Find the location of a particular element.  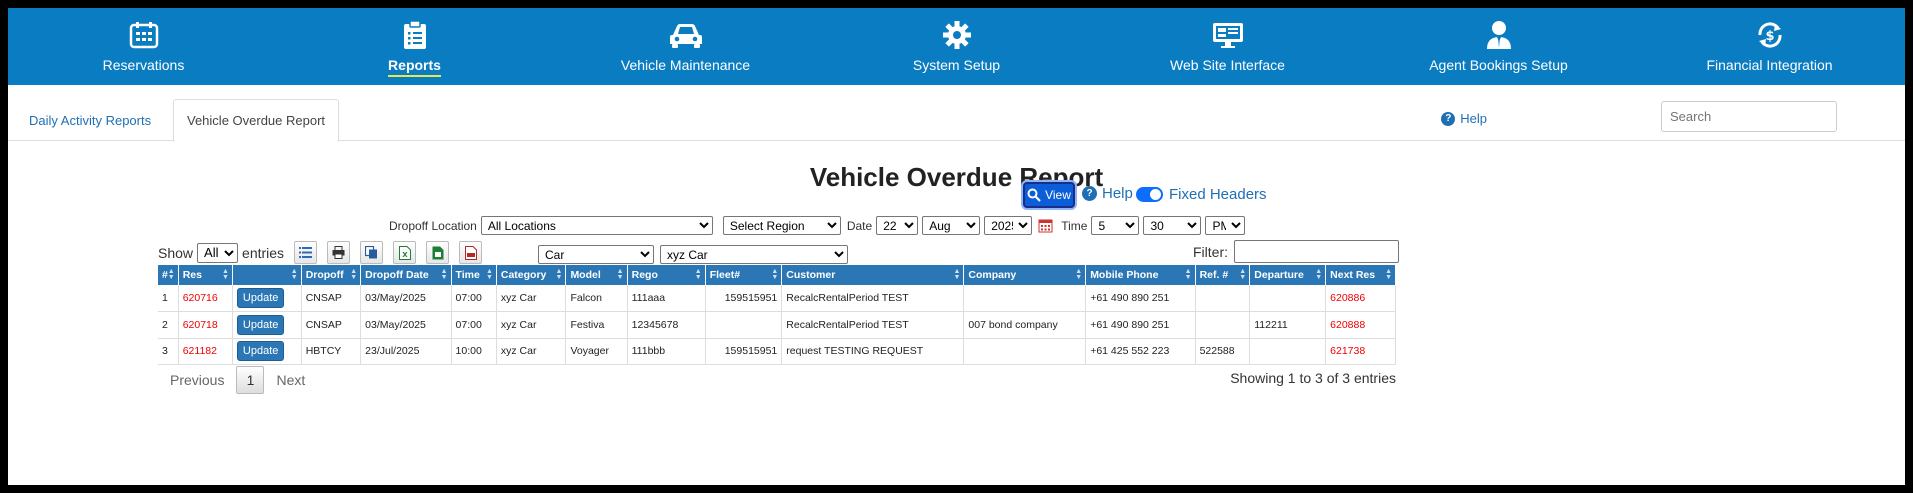

cell-next: 621738 is located at coordinates (1360, 351).